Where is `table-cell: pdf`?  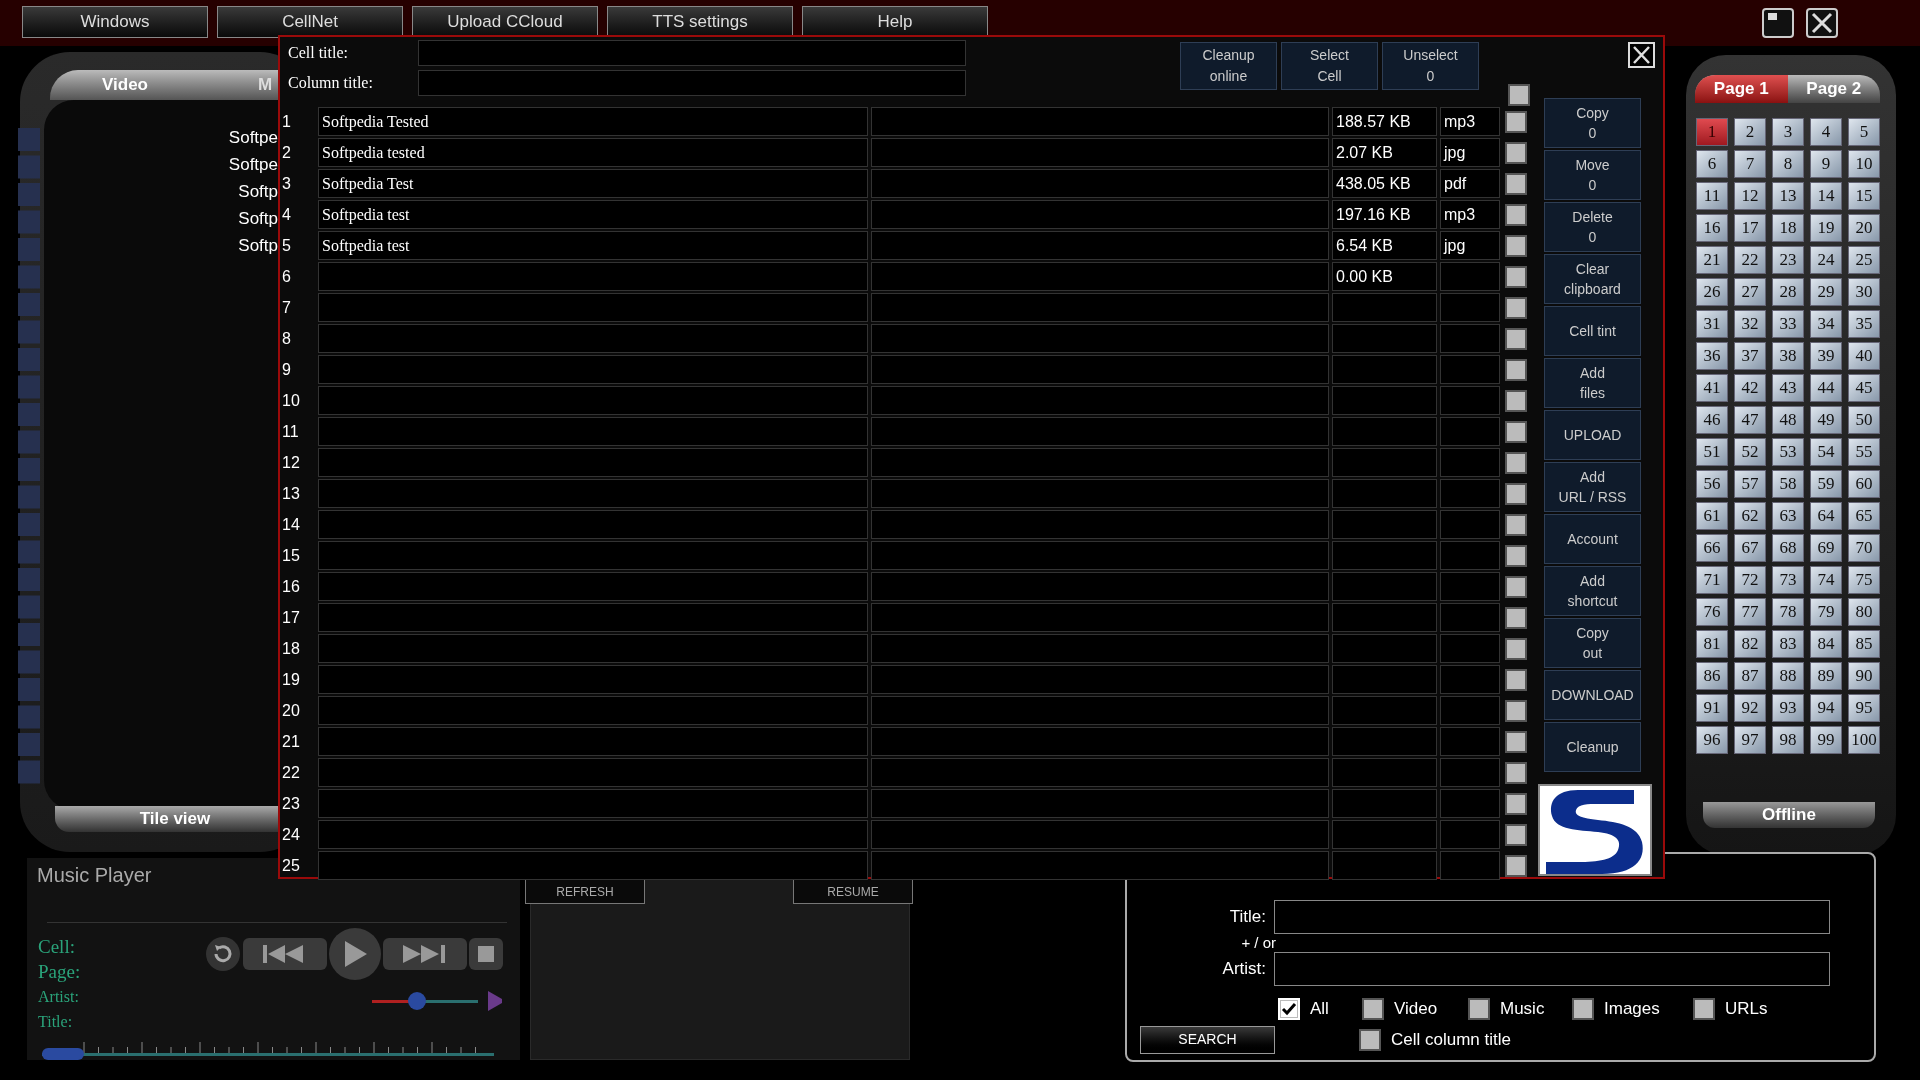 table-cell: pdf is located at coordinates (1470, 183).